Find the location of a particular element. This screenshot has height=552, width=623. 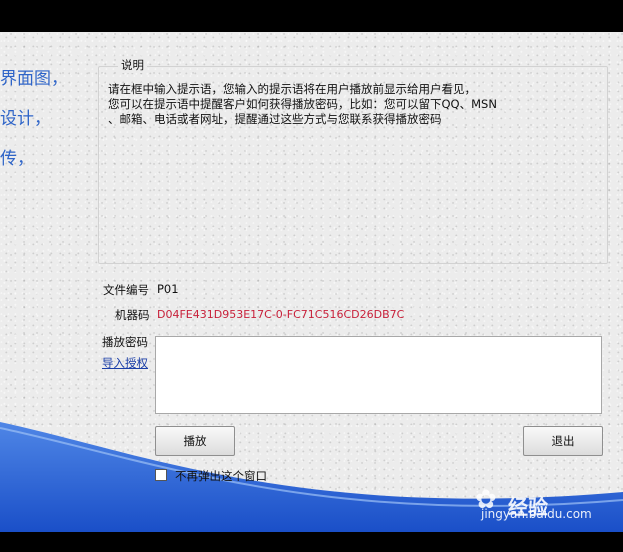

description-line-2: 您可以在提示语中提醒客户如何获得播放密码，比如：您可以留下QQ、MSN is located at coordinates (302, 104).